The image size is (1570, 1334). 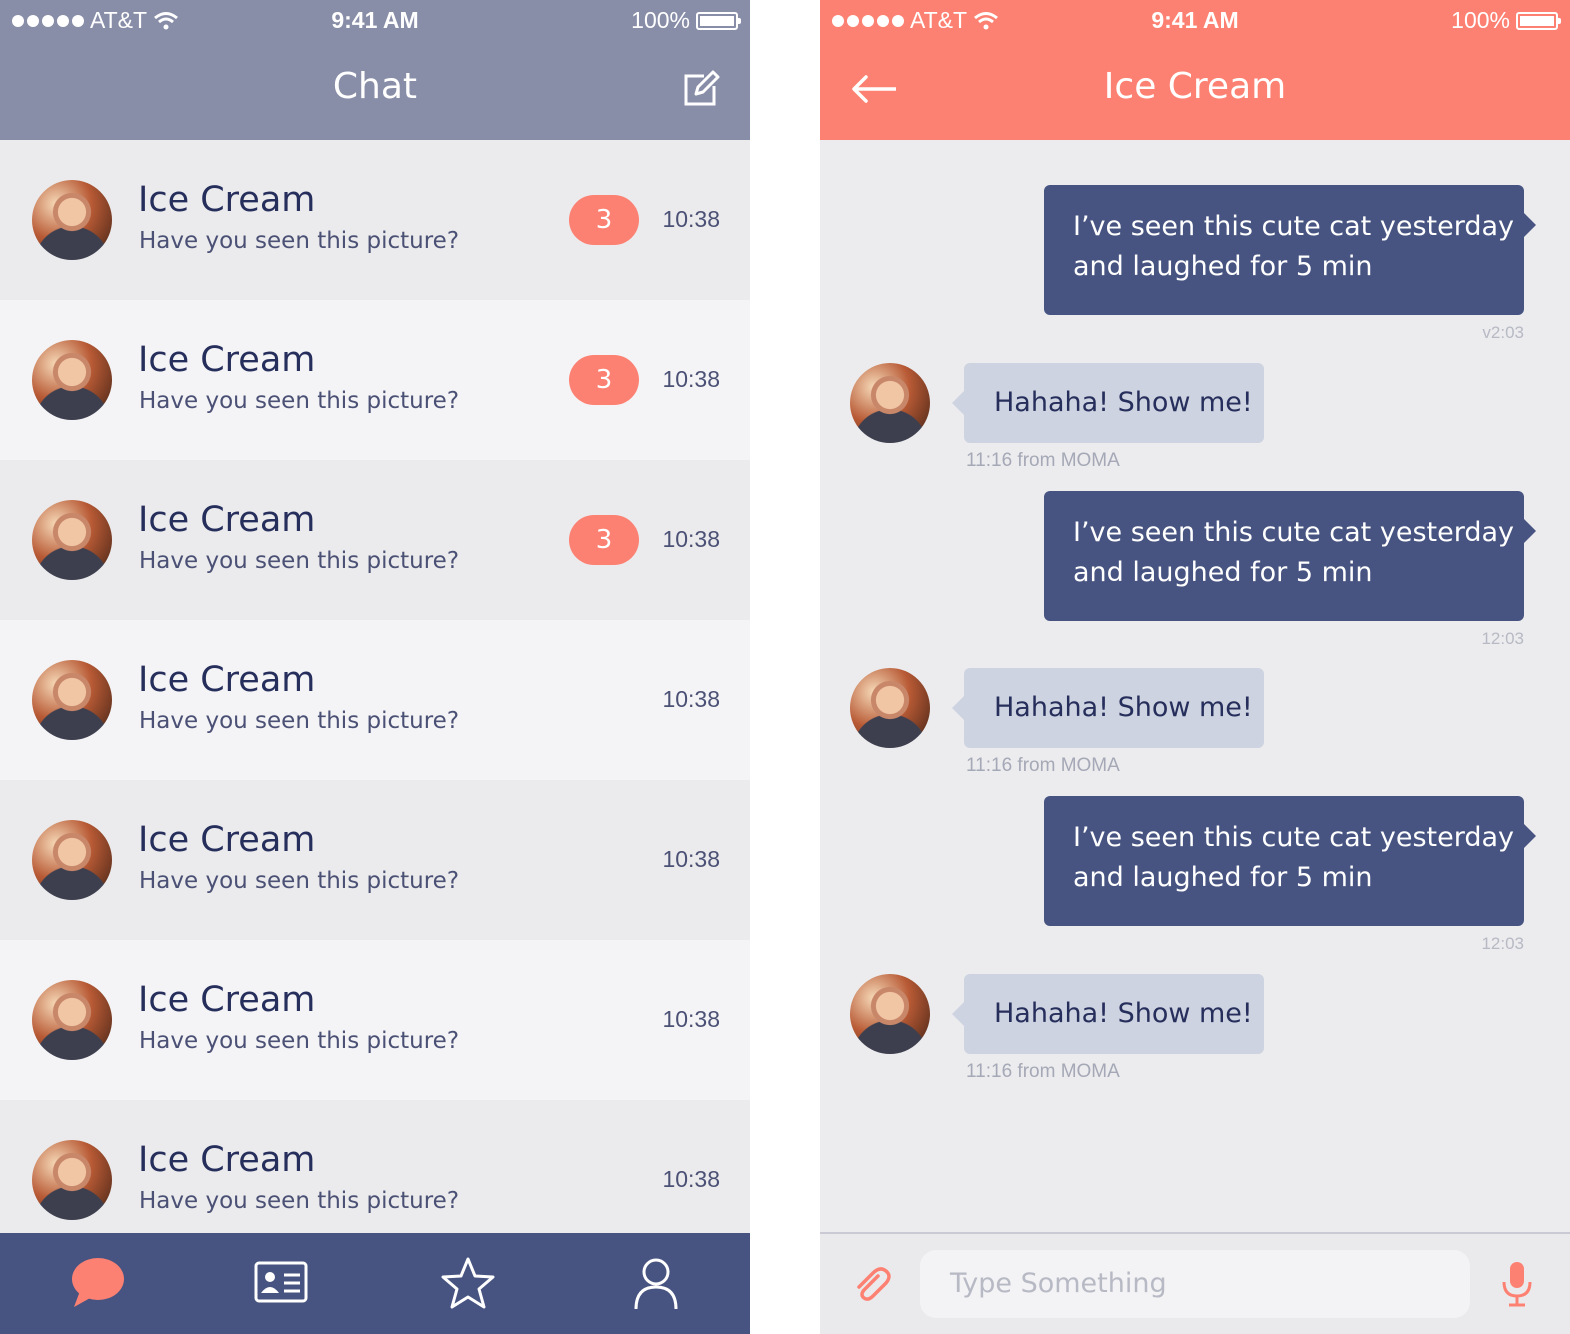 I want to click on message-input-placeholder: Type Something, so click(x=1058, y=1283).